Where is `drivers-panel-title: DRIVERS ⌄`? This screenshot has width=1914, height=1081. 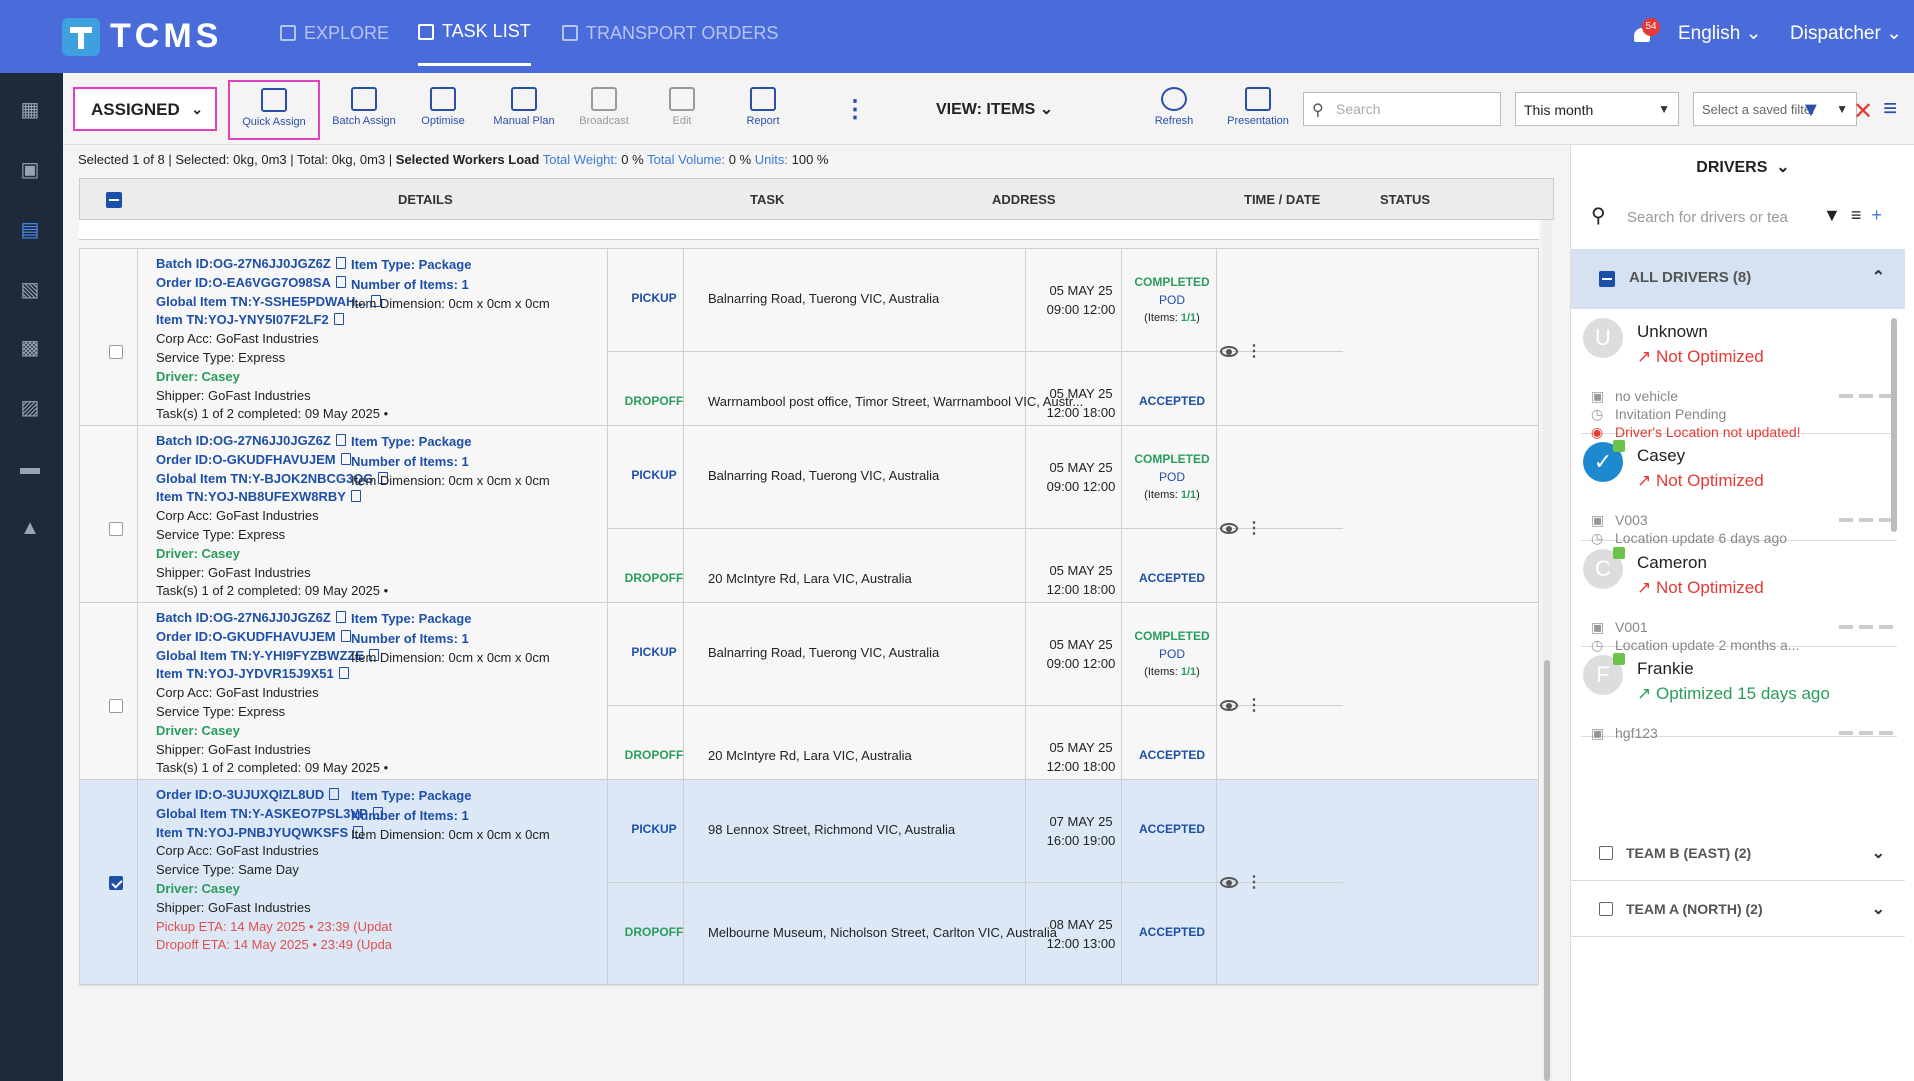 drivers-panel-title: DRIVERS ⌄ is located at coordinates (1742, 167).